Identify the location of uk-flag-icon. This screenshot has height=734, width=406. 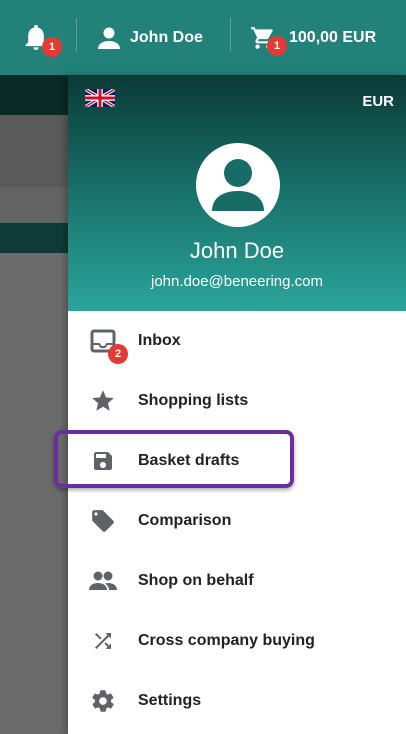
(100, 98).